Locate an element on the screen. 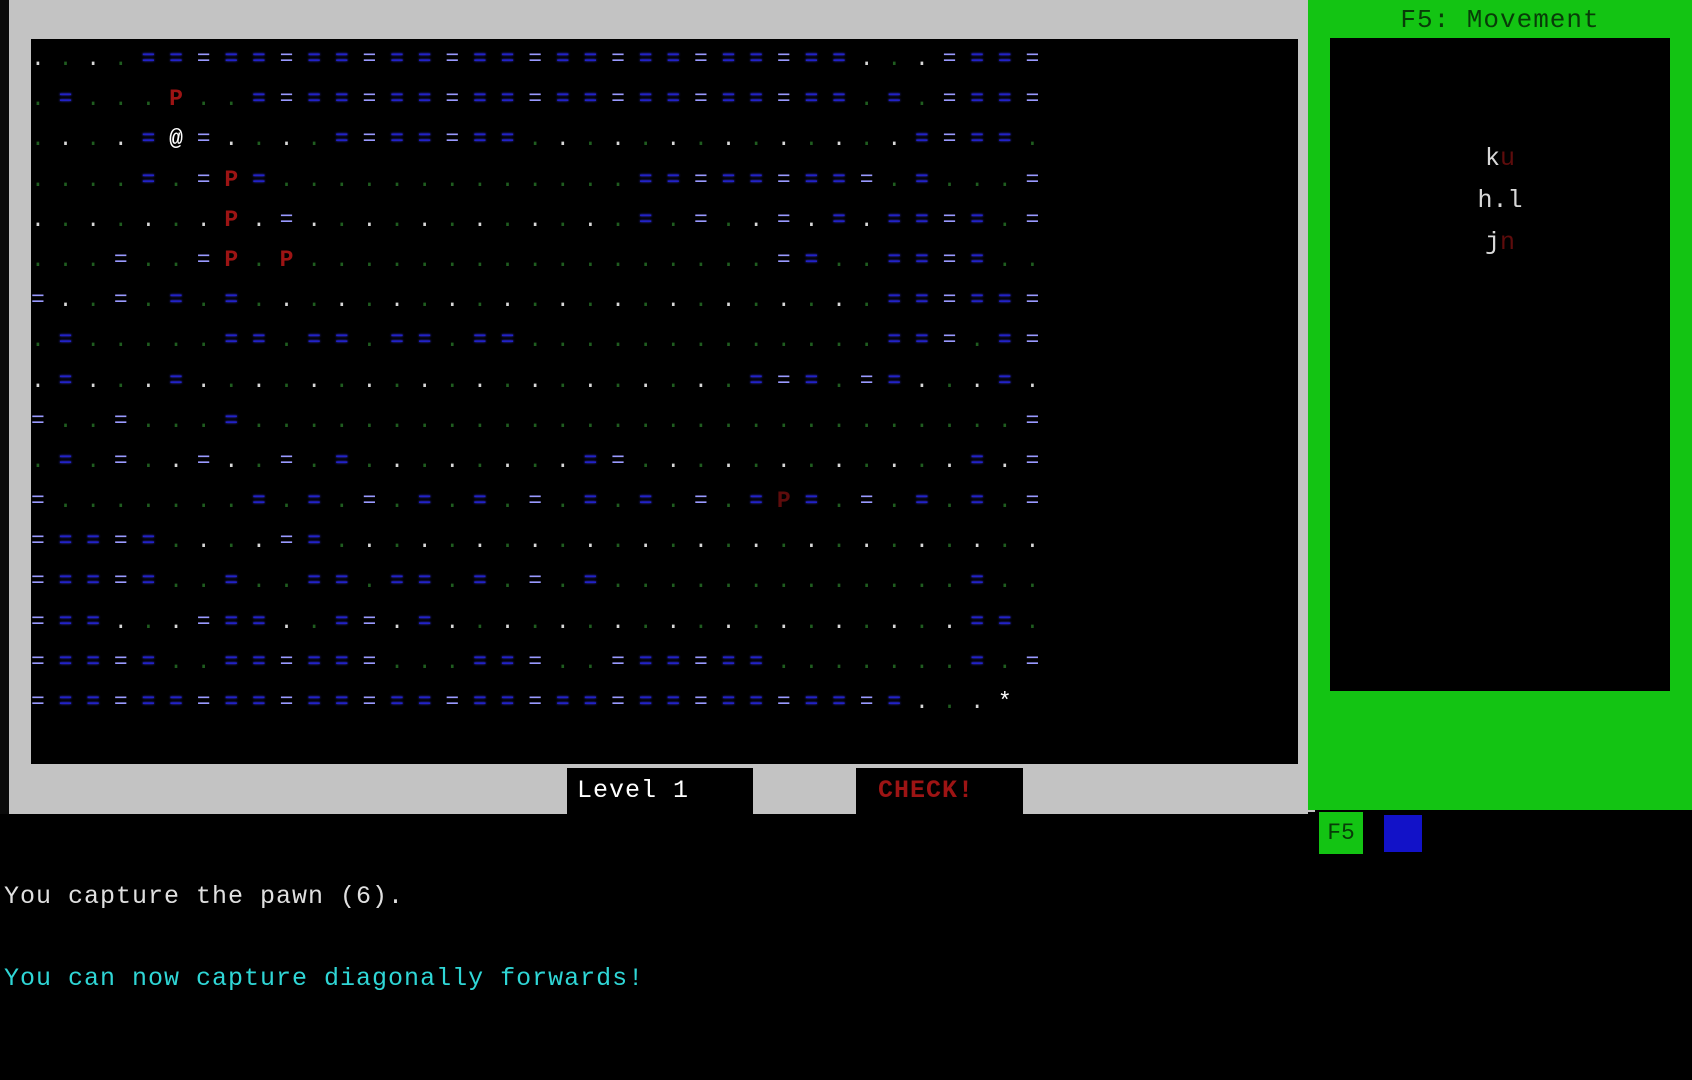 The width and height of the screenshot is (1692, 1080). level-indicator: Level 1 is located at coordinates (633, 790).